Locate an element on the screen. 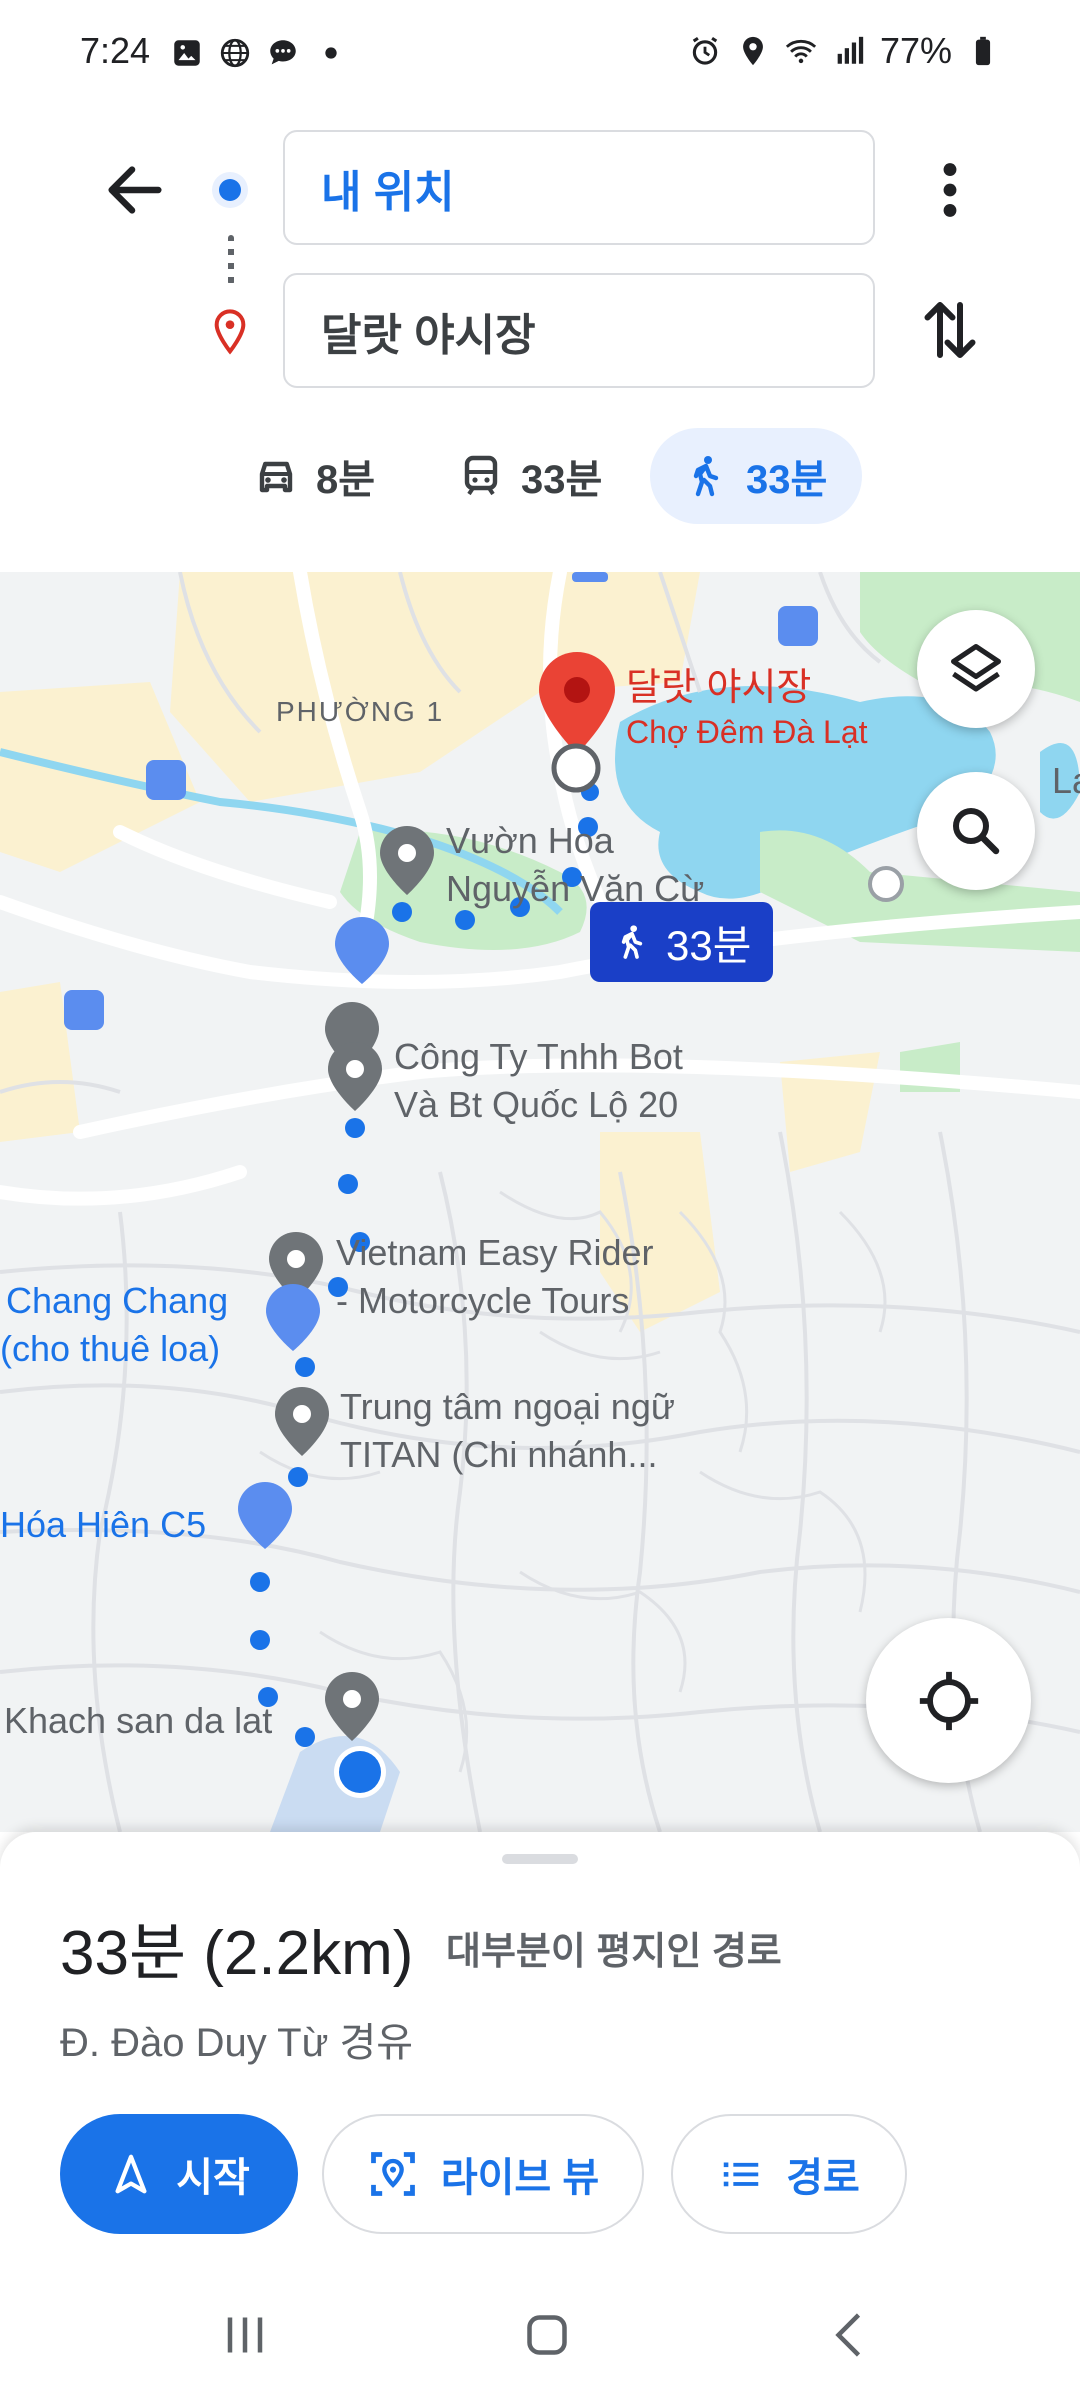 Image resolution: width=1080 pixels, height=2400 pixels. location-icon is located at coordinates (753, 51).